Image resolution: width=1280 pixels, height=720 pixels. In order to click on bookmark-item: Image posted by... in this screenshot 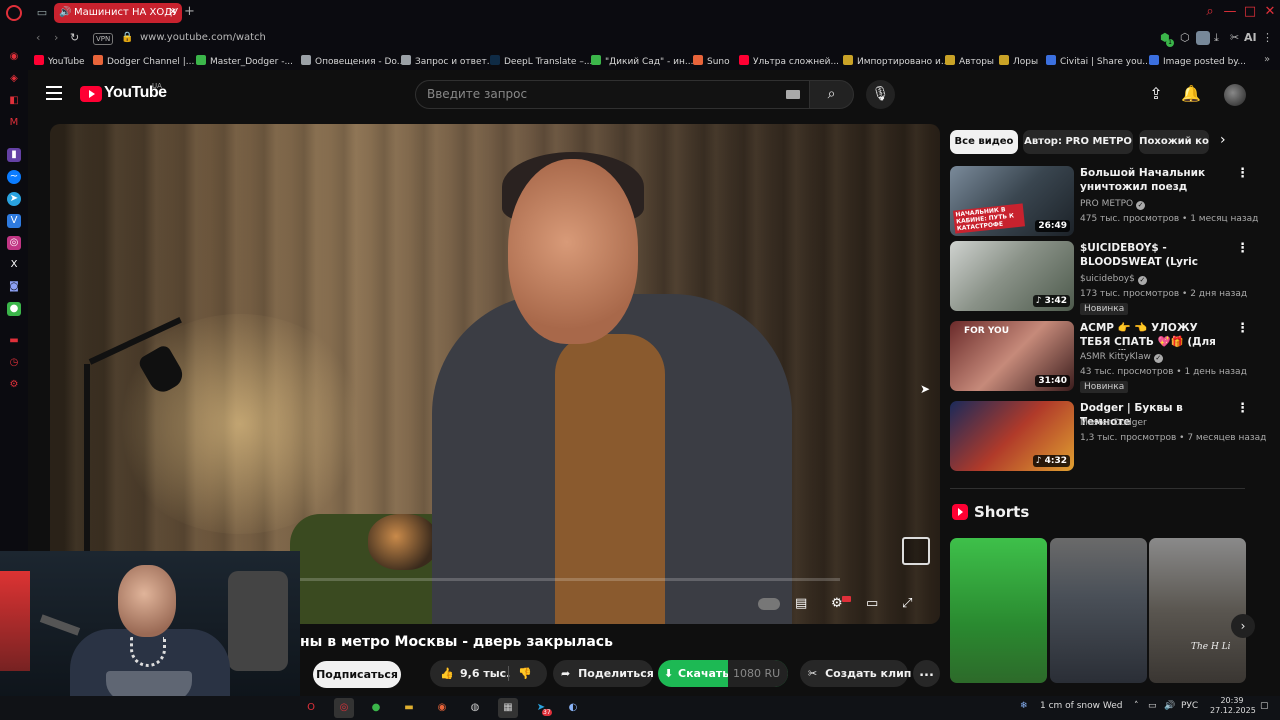, I will do `click(1197, 61)`.